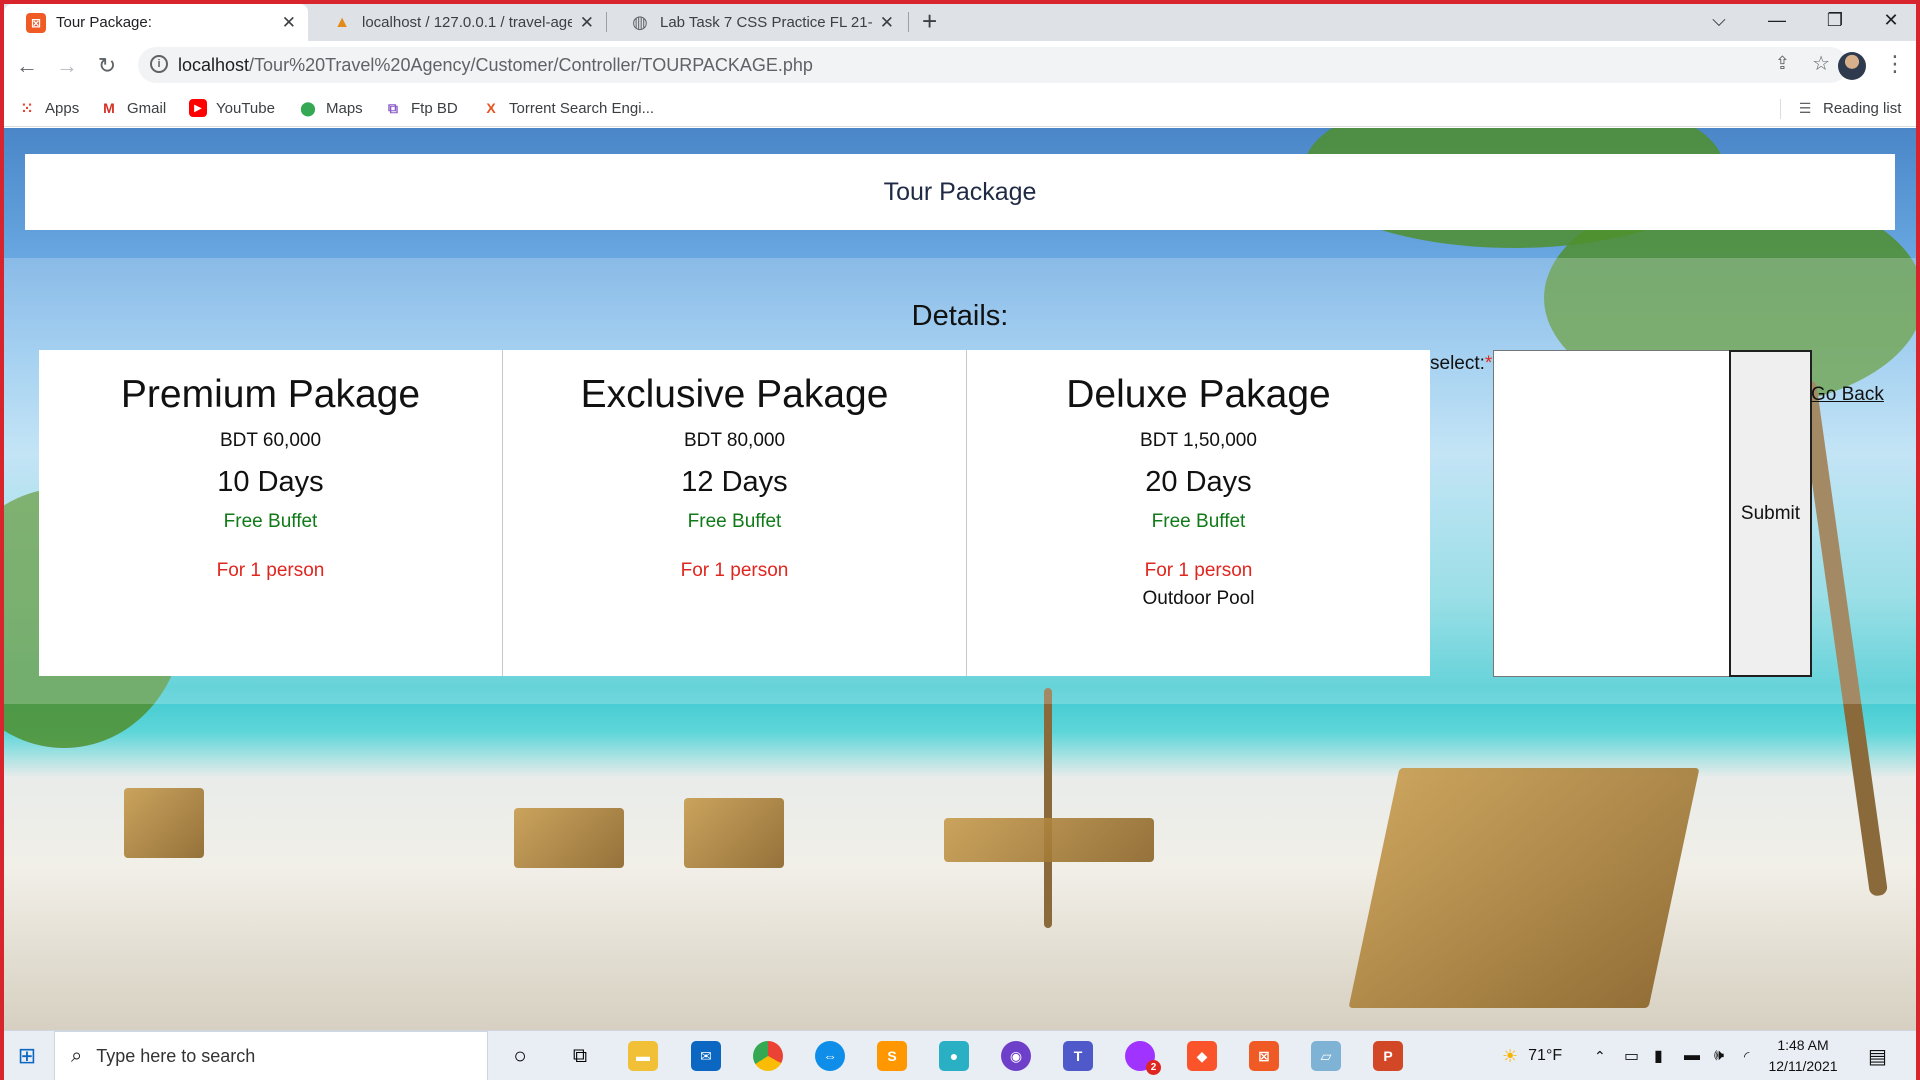 The height and width of the screenshot is (1080, 1920). I want to click on teams-icon: T, so click(1078, 1055).